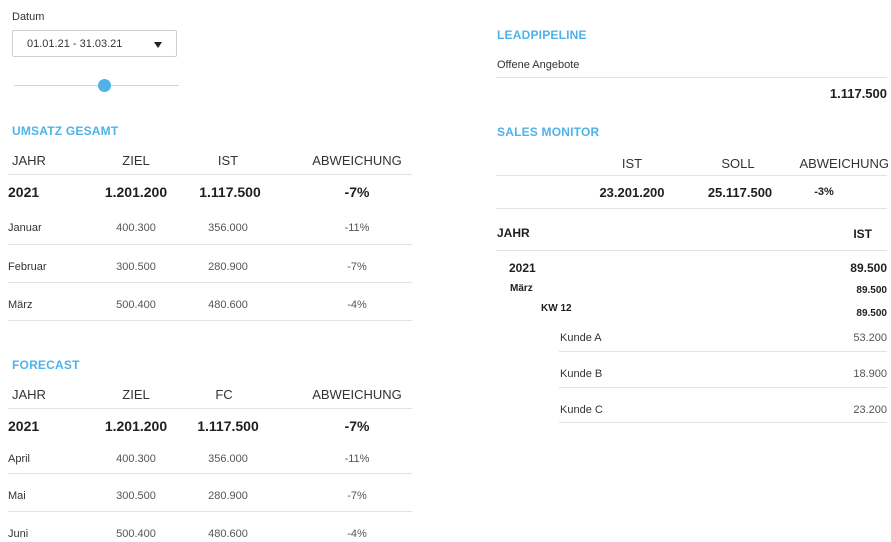  I want to click on fc-value: 280.900, so click(228, 496).